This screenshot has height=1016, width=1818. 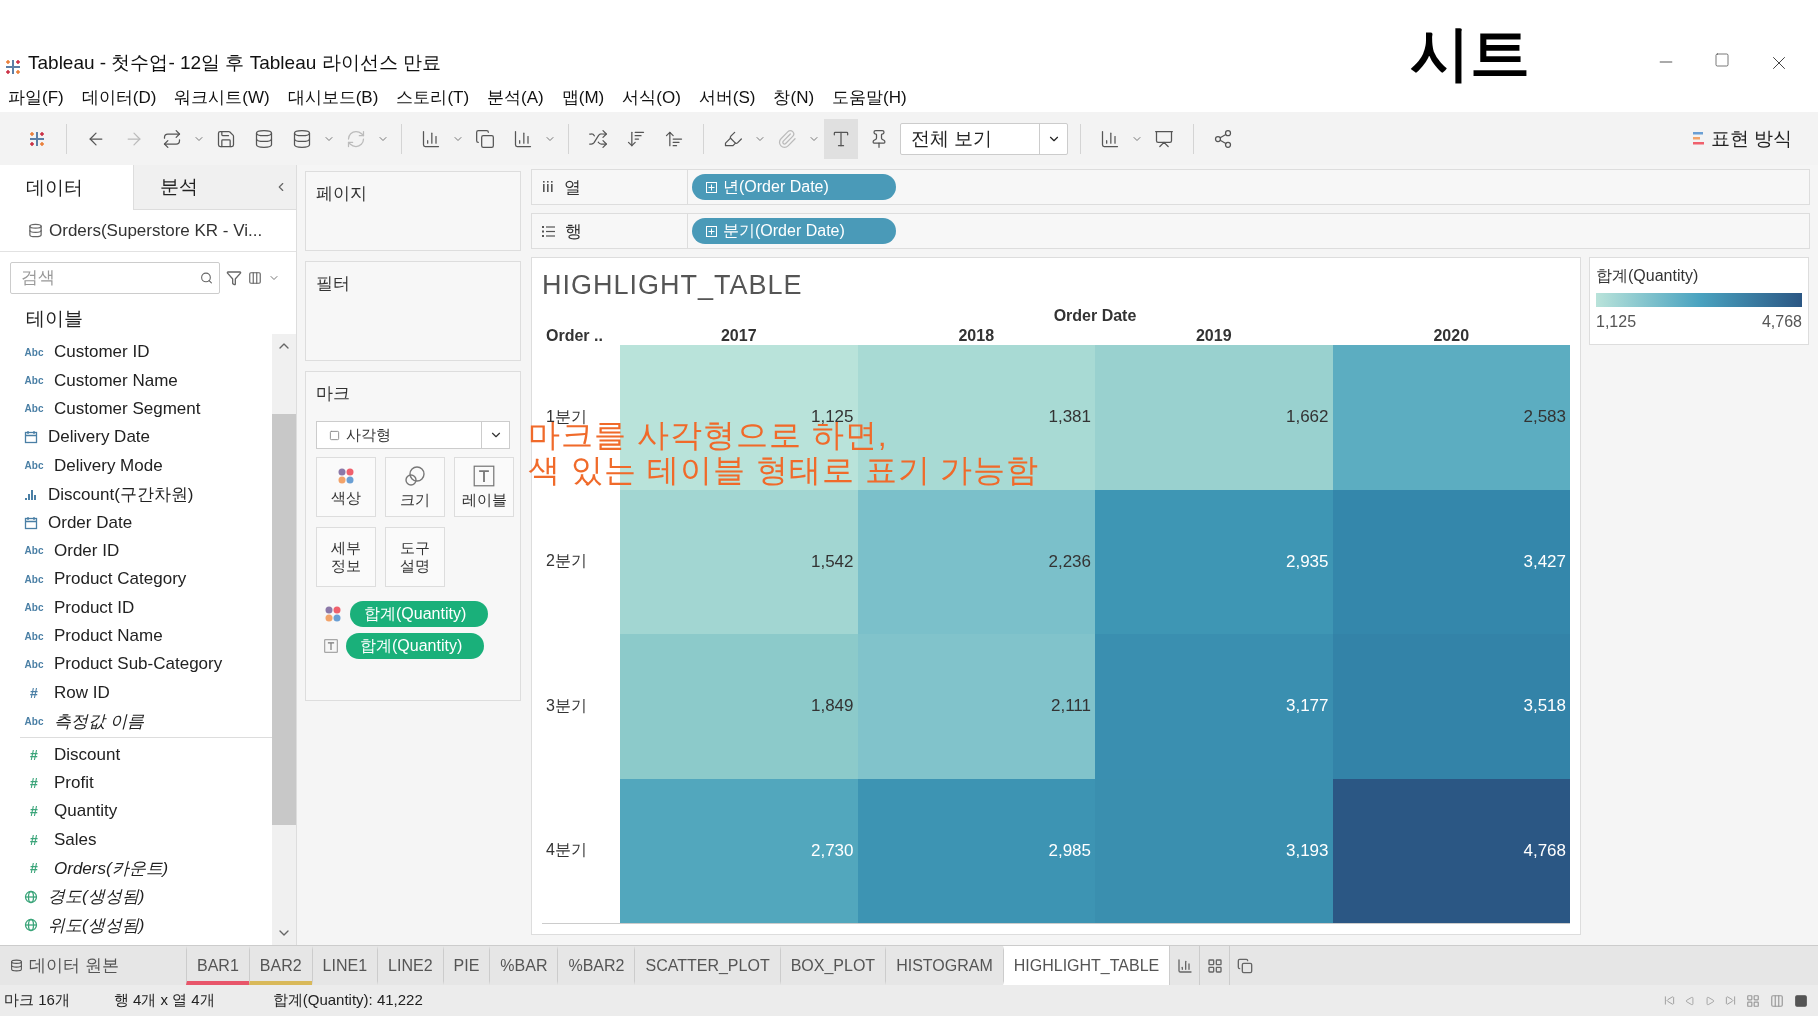 What do you see at coordinates (87, 754) in the screenshot?
I see `field-item: Discount` at bounding box center [87, 754].